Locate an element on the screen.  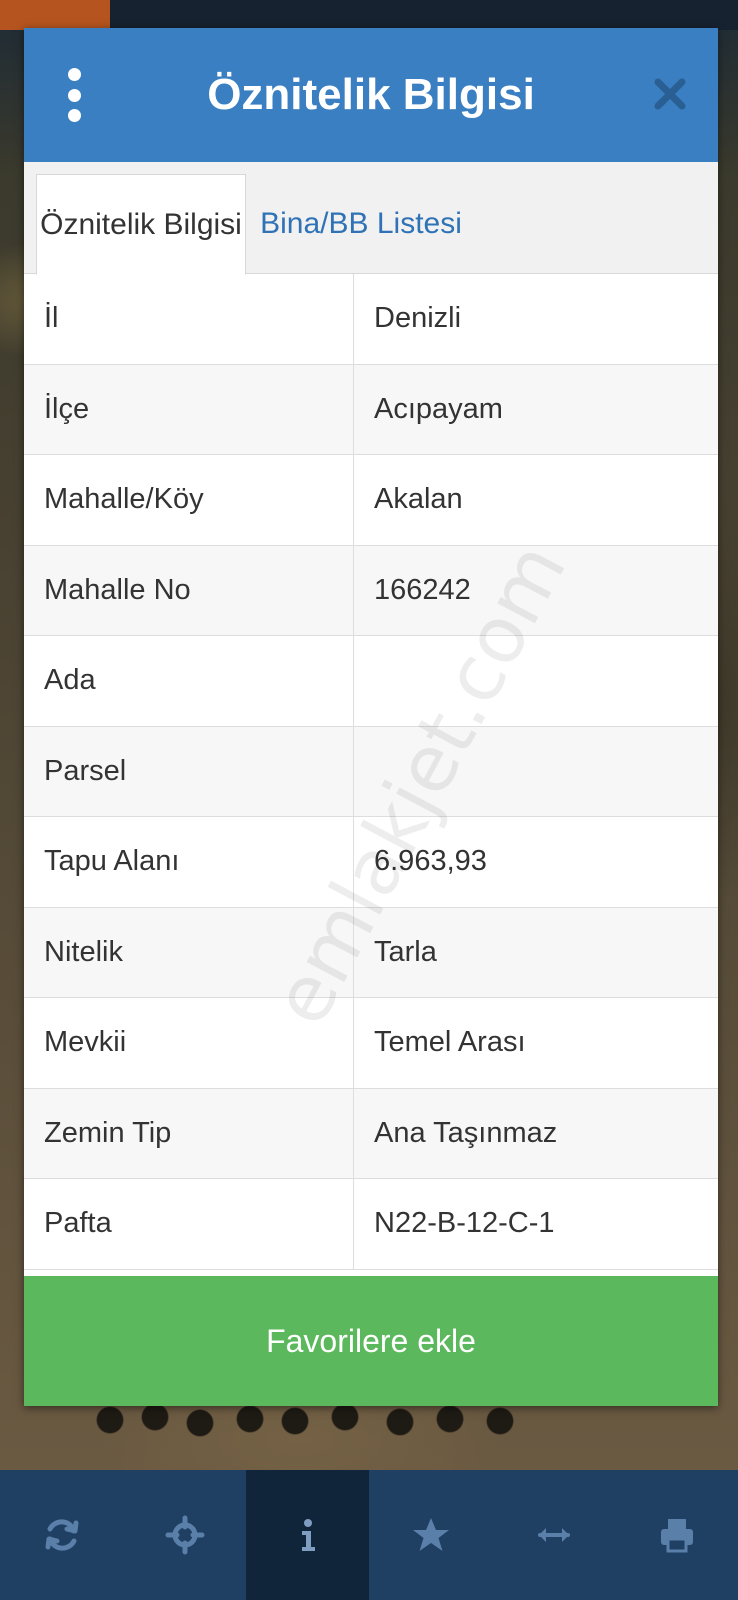
attribute-value: Temel Arası is located at coordinates (450, 1042).